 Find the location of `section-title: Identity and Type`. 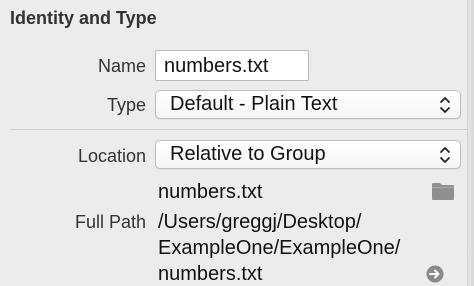

section-title: Identity and Type is located at coordinates (83, 18).